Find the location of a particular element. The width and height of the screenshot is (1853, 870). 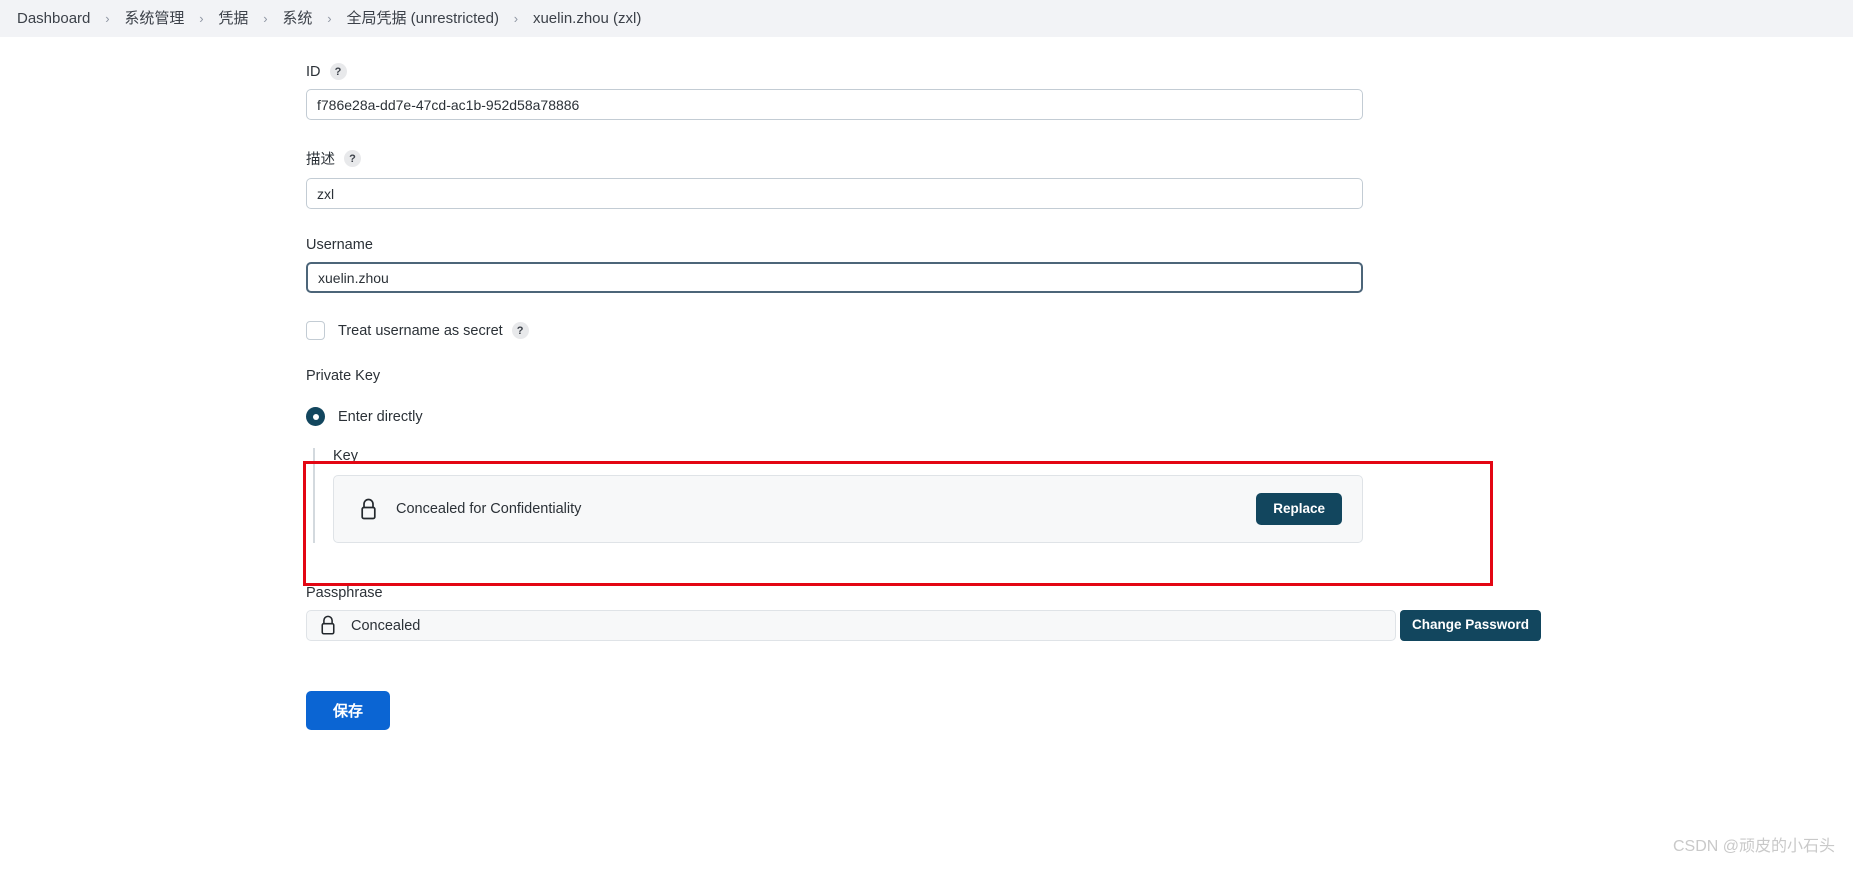

passphrase-row: Concealed Change Password is located at coordinates (1079, 625).